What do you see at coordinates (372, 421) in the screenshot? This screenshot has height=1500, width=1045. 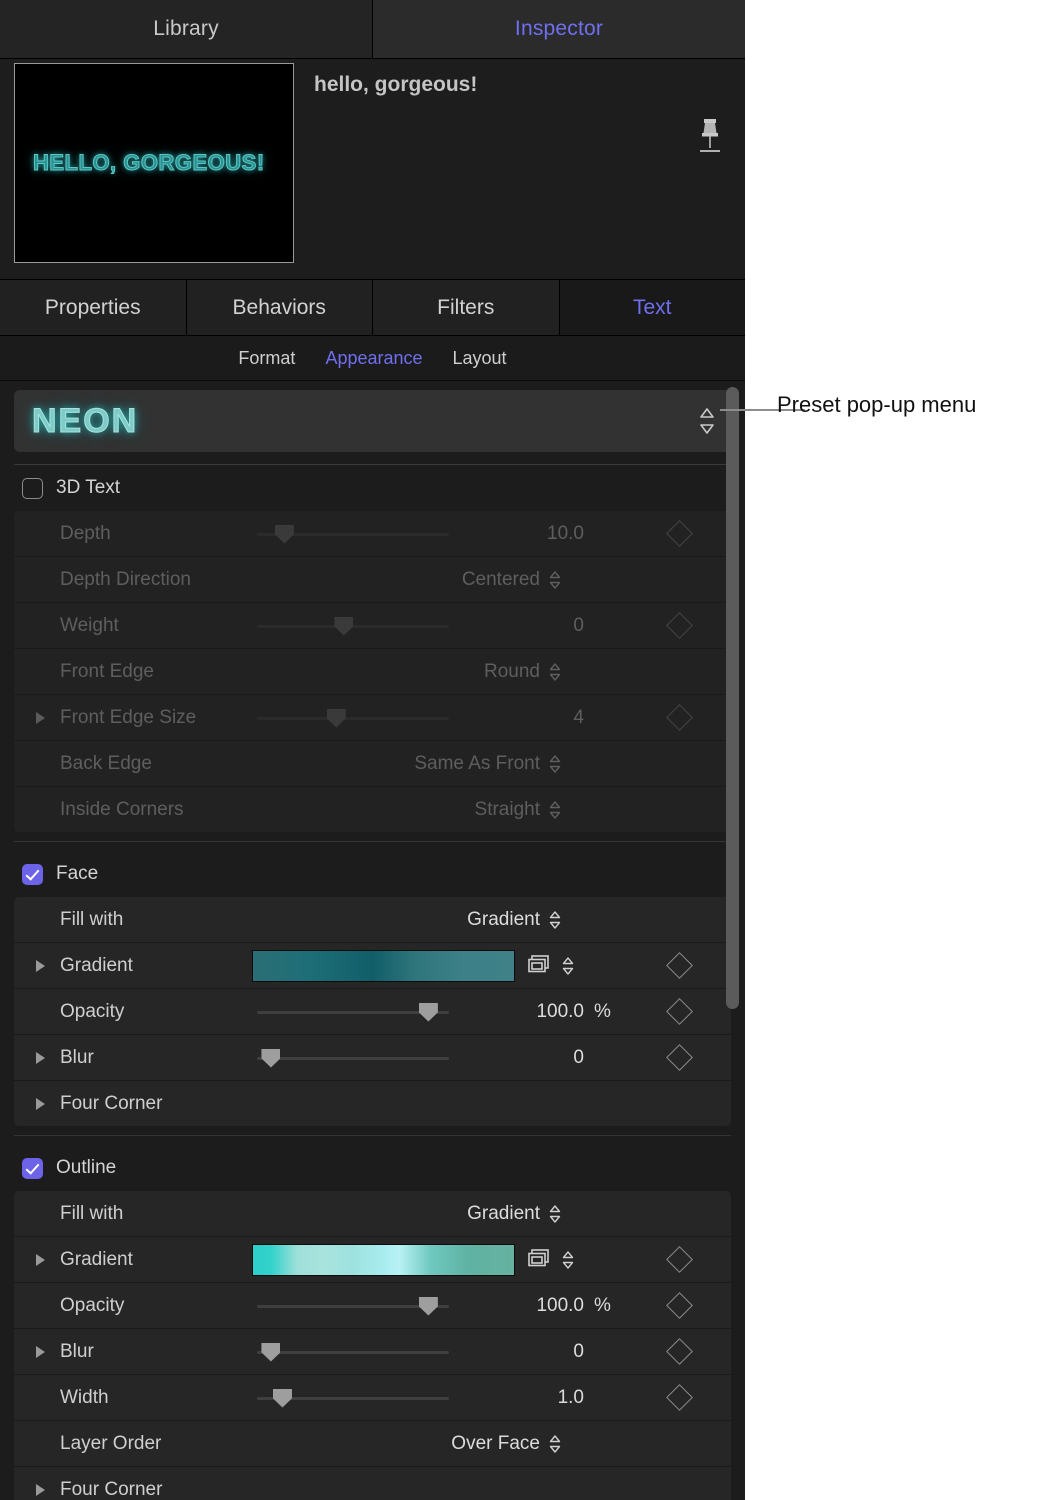 I see `preset-popup-menu: NEON` at bounding box center [372, 421].